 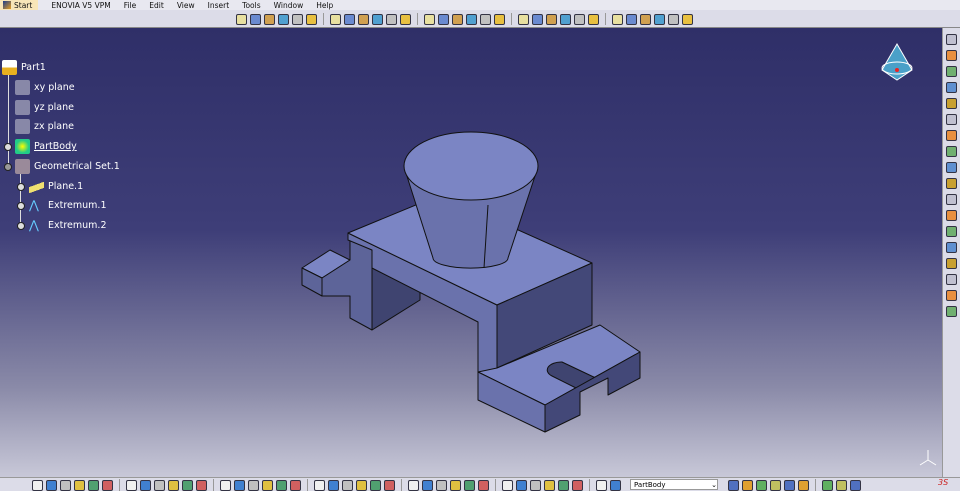 I want to click on toolbar-tool-17-icon, so click(x=485, y=19).